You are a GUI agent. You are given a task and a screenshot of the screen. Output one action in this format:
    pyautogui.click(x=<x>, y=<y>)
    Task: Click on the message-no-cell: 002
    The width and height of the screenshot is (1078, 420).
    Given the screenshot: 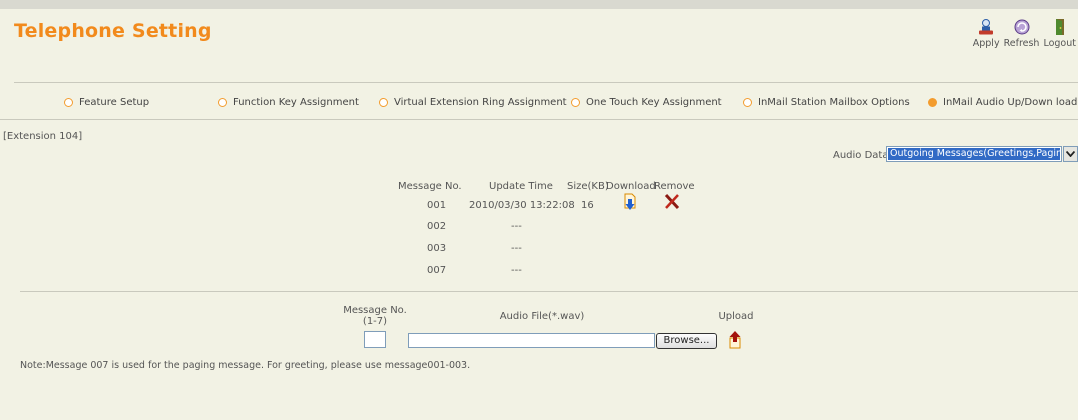 What is the action you would take?
    pyautogui.click(x=437, y=226)
    